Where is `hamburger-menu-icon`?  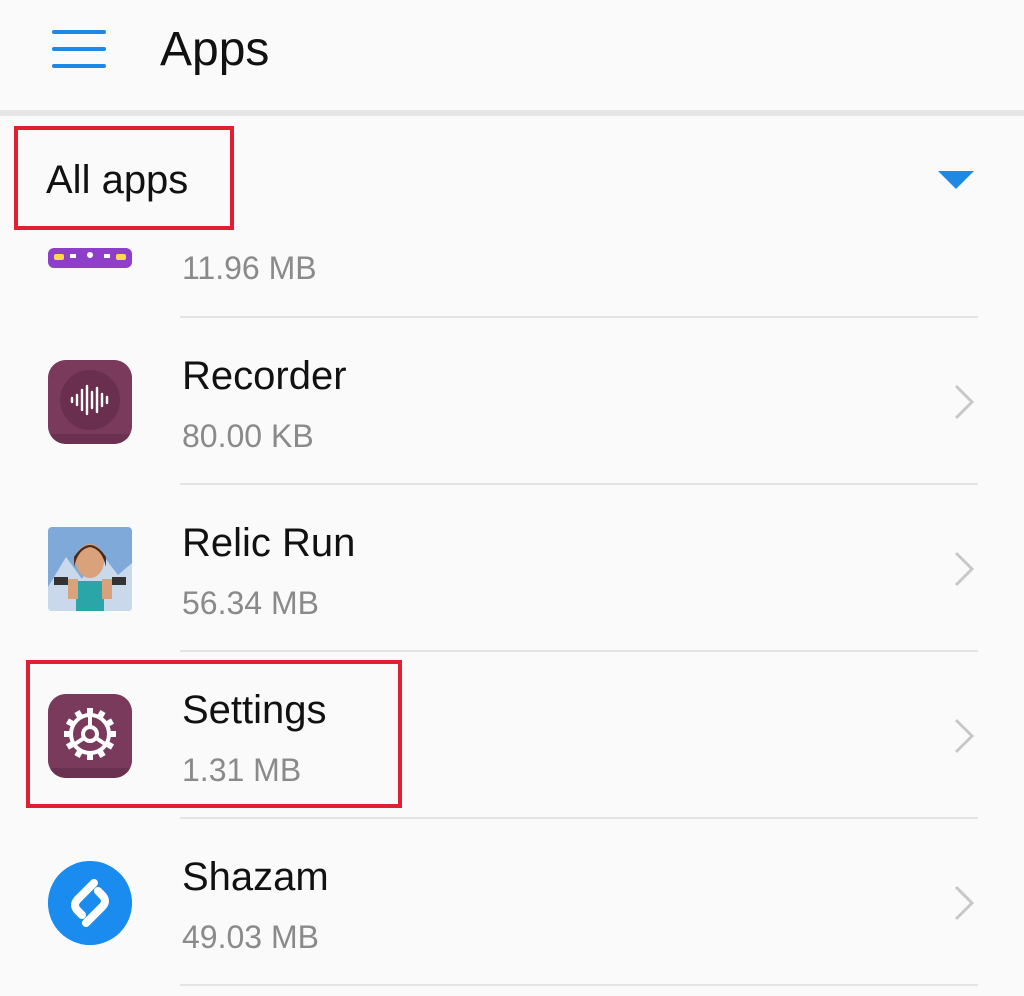 hamburger-menu-icon is located at coordinates (79, 49).